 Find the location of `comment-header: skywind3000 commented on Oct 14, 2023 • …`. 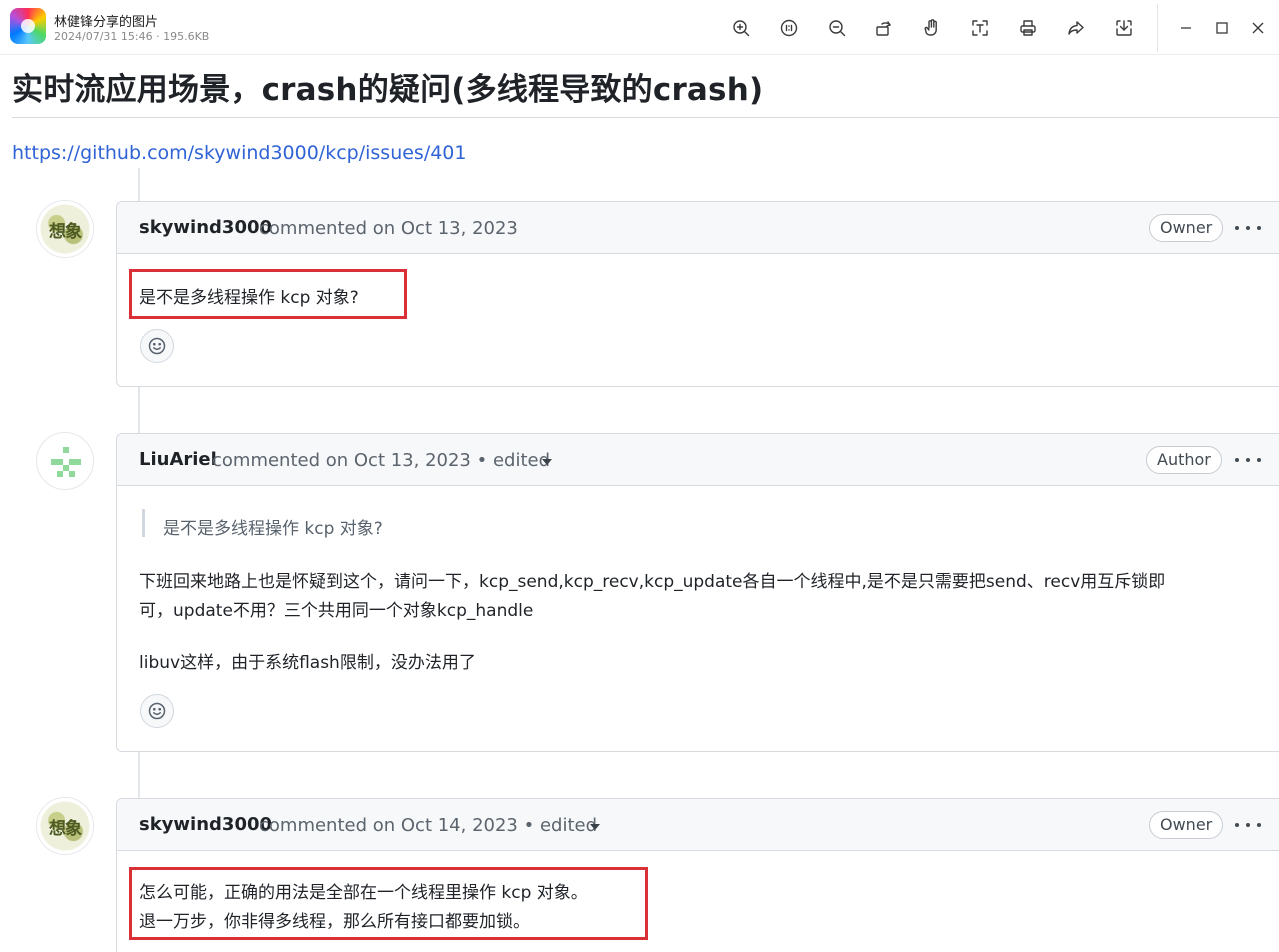

comment-header: skywind3000 commented on Oct 14, 2023 • … is located at coordinates (698, 825).